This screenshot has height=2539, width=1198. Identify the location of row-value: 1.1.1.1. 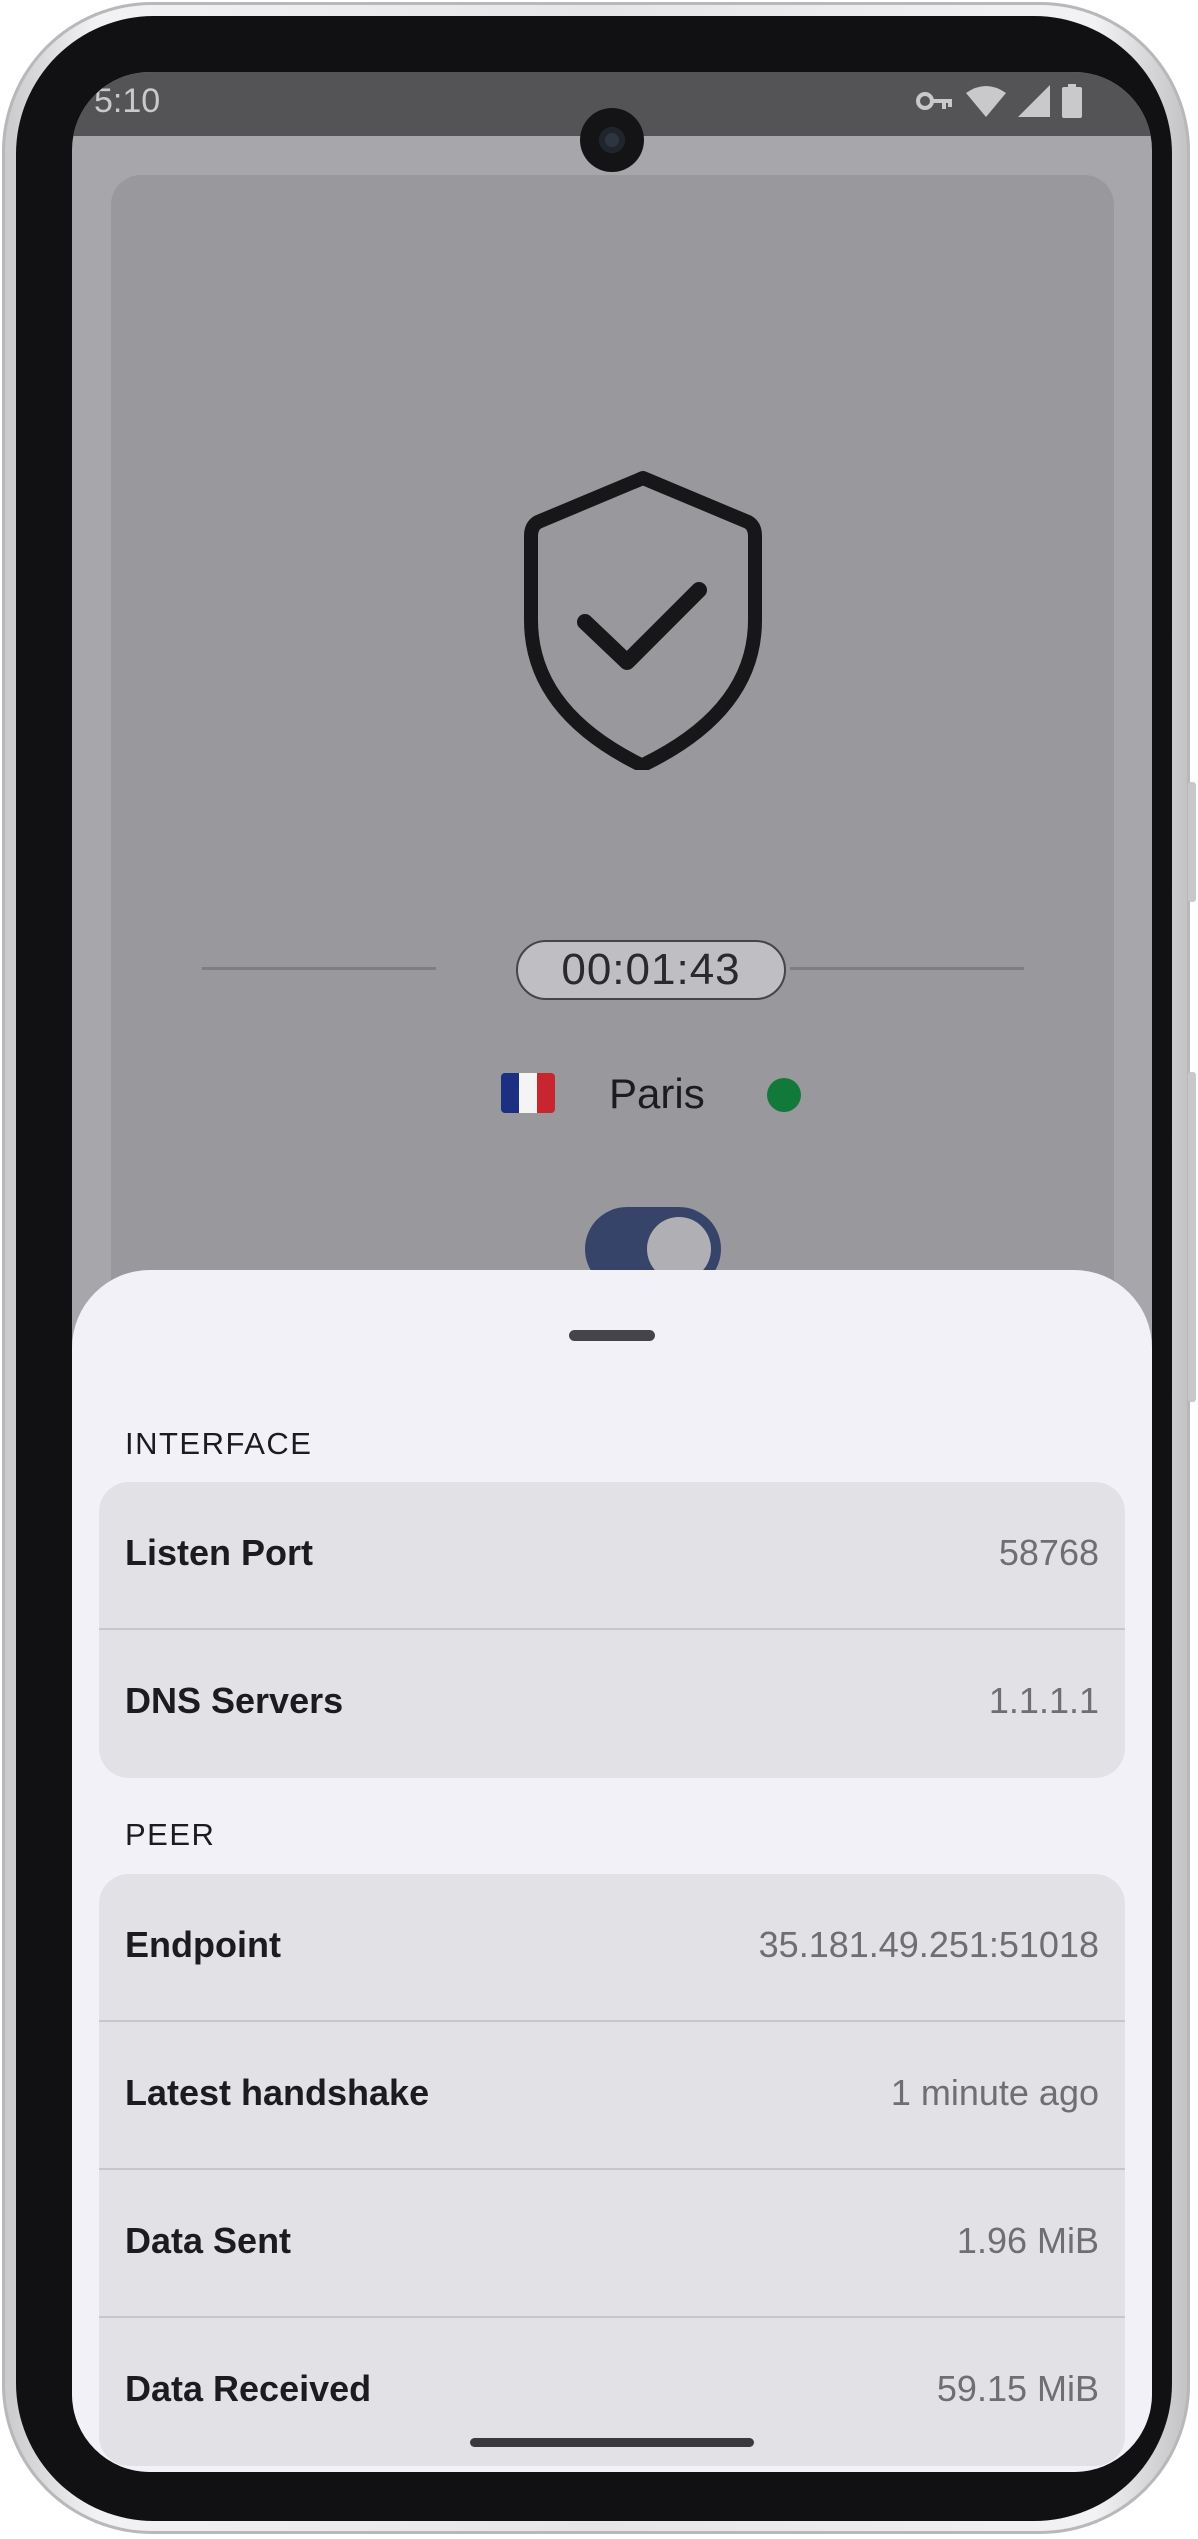
(1043, 1700).